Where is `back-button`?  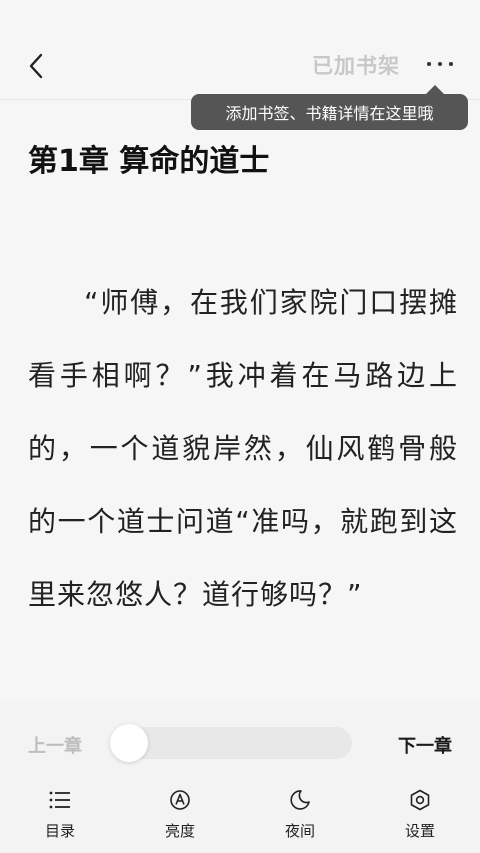
back-button is located at coordinates (36, 66).